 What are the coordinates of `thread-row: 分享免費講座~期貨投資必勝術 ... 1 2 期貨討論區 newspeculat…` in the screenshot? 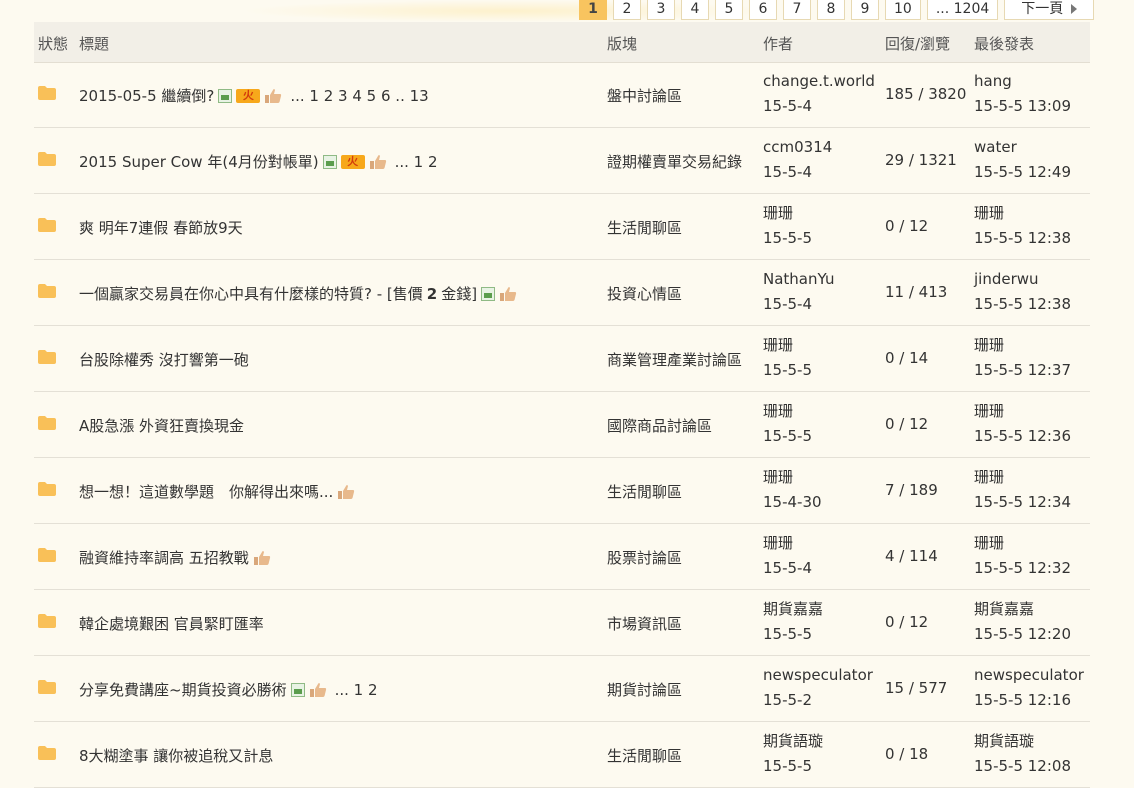 It's located at (562, 689).